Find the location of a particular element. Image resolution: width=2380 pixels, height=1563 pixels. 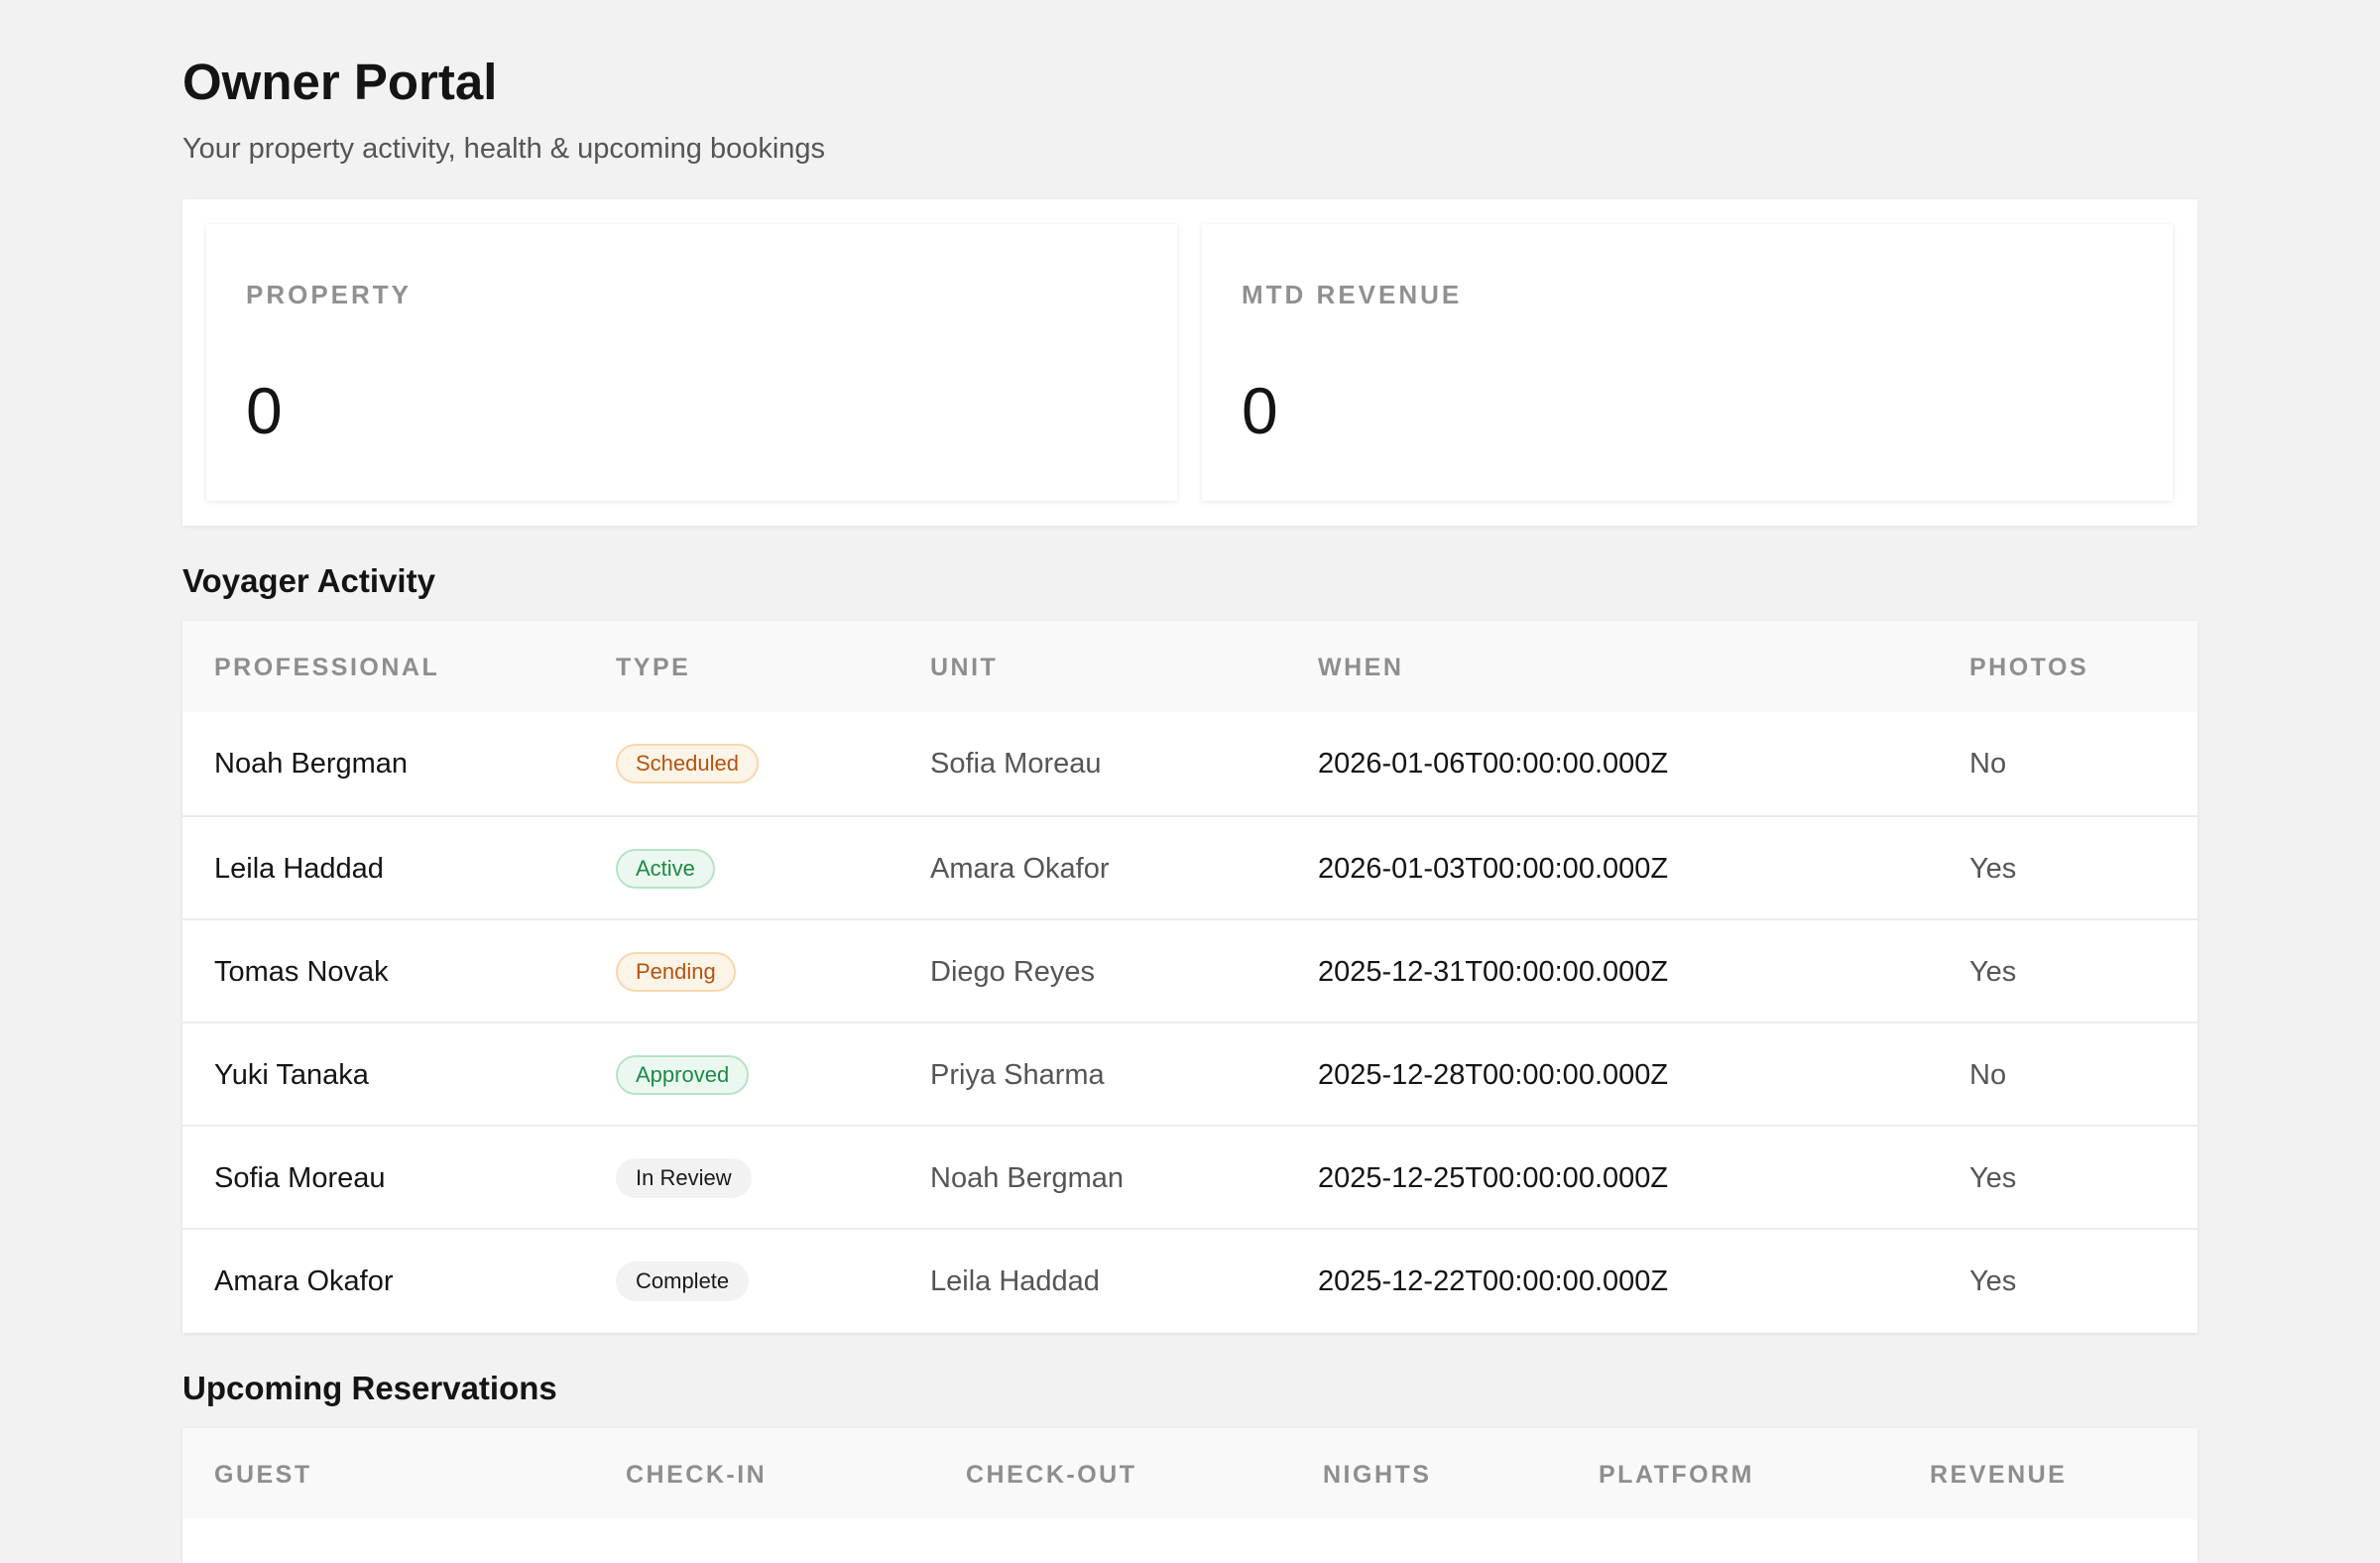

cell-when: 2025-12-31T00:00:00.000Z is located at coordinates (1493, 972).